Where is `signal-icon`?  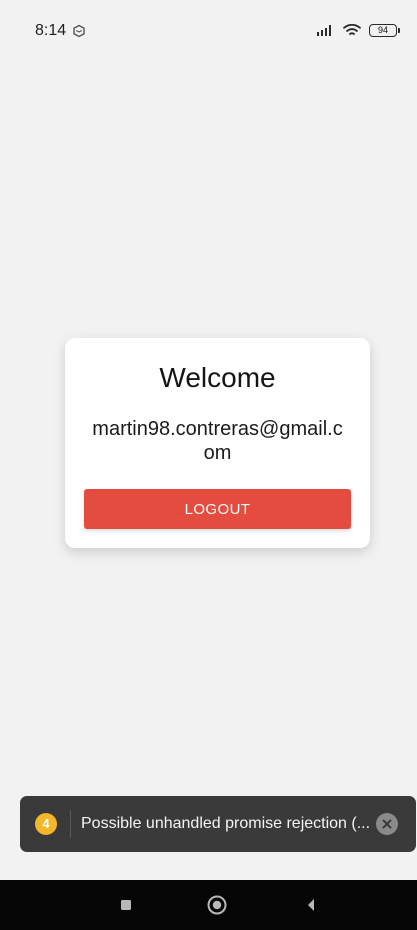
signal-icon is located at coordinates (326, 30).